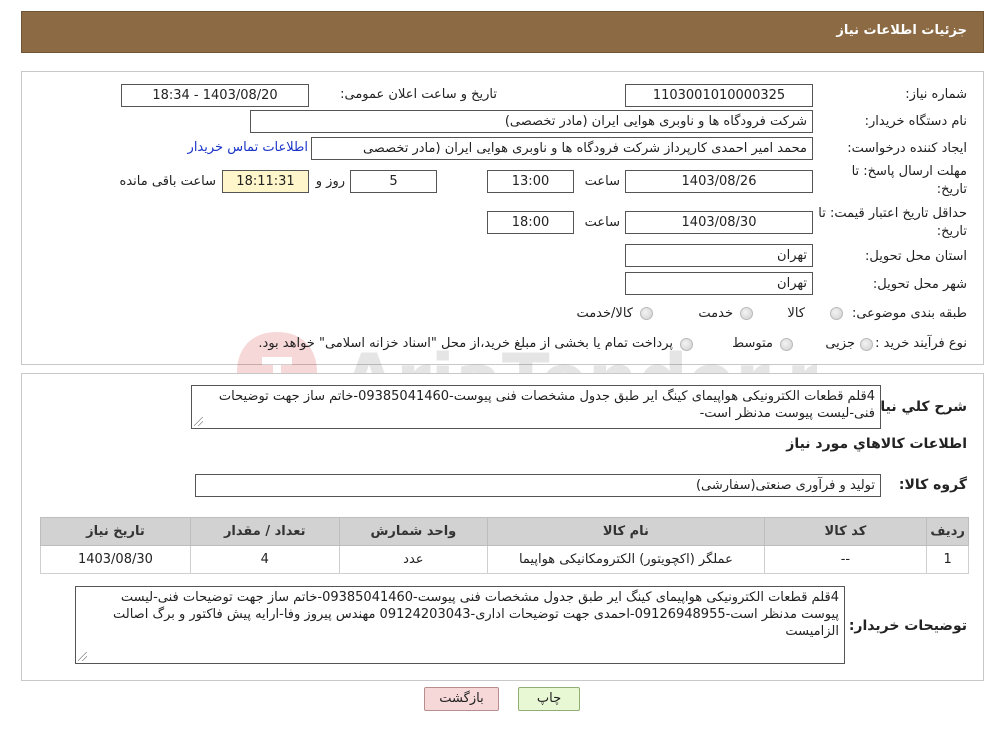 The height and width of the screenshot is (733, 985). Describe the element at coordinates (916, 407) in the screenshot. I see `summary-label: شرح کلي نياز:` at that location.